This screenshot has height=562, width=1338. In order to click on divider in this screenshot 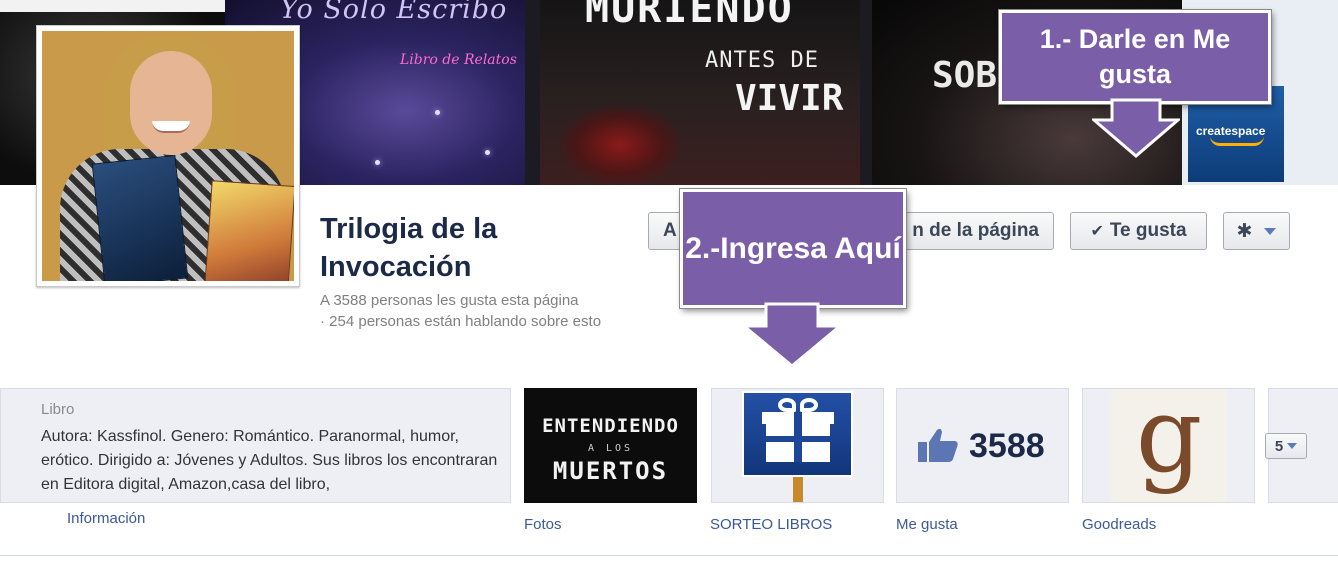, I will do `click(669, 555)`.